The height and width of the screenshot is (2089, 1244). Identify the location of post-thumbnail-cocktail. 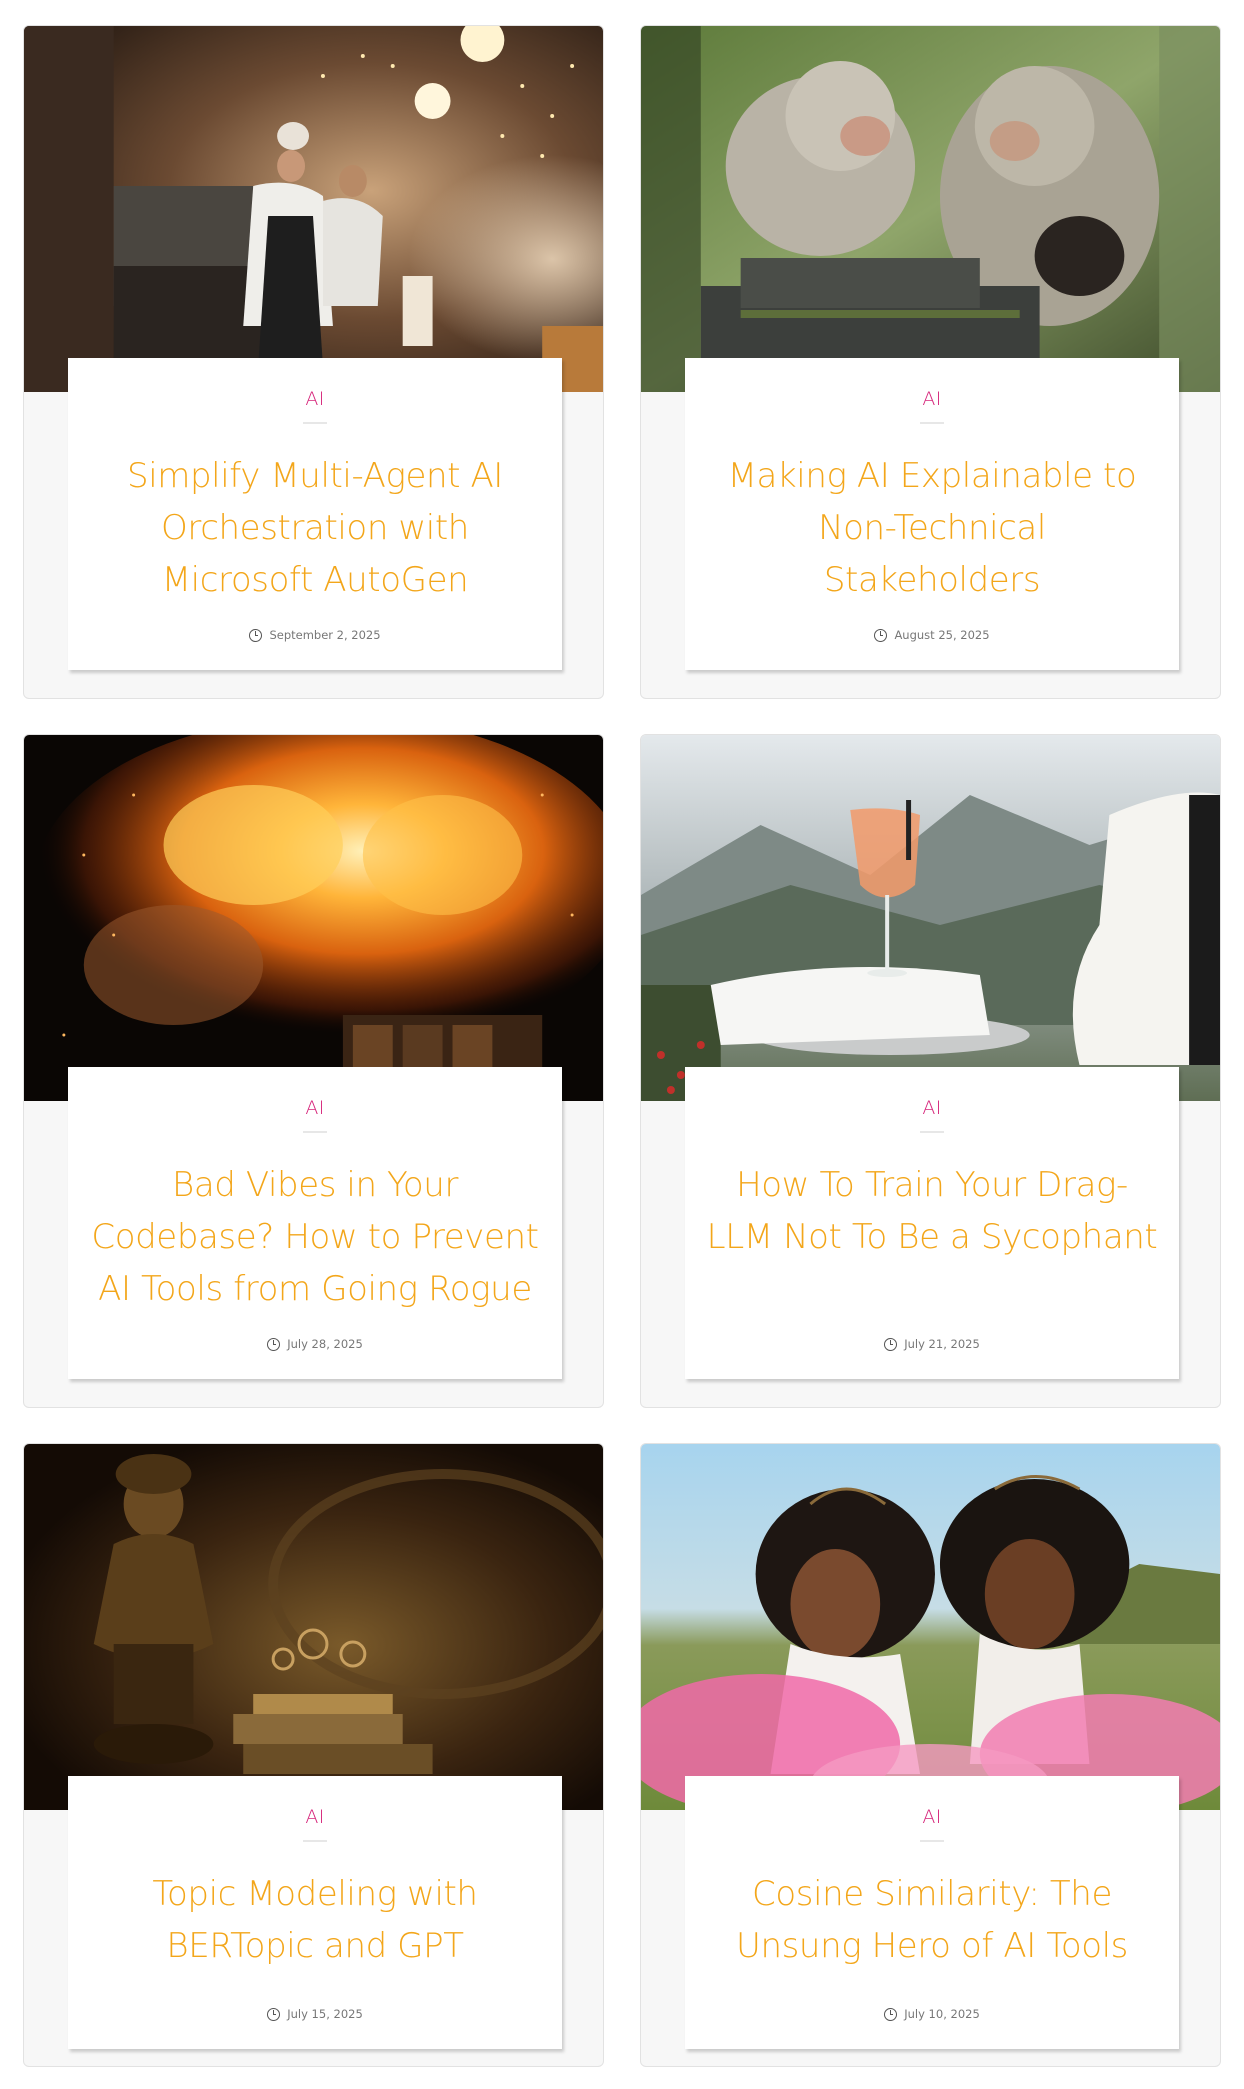
(930, 918).